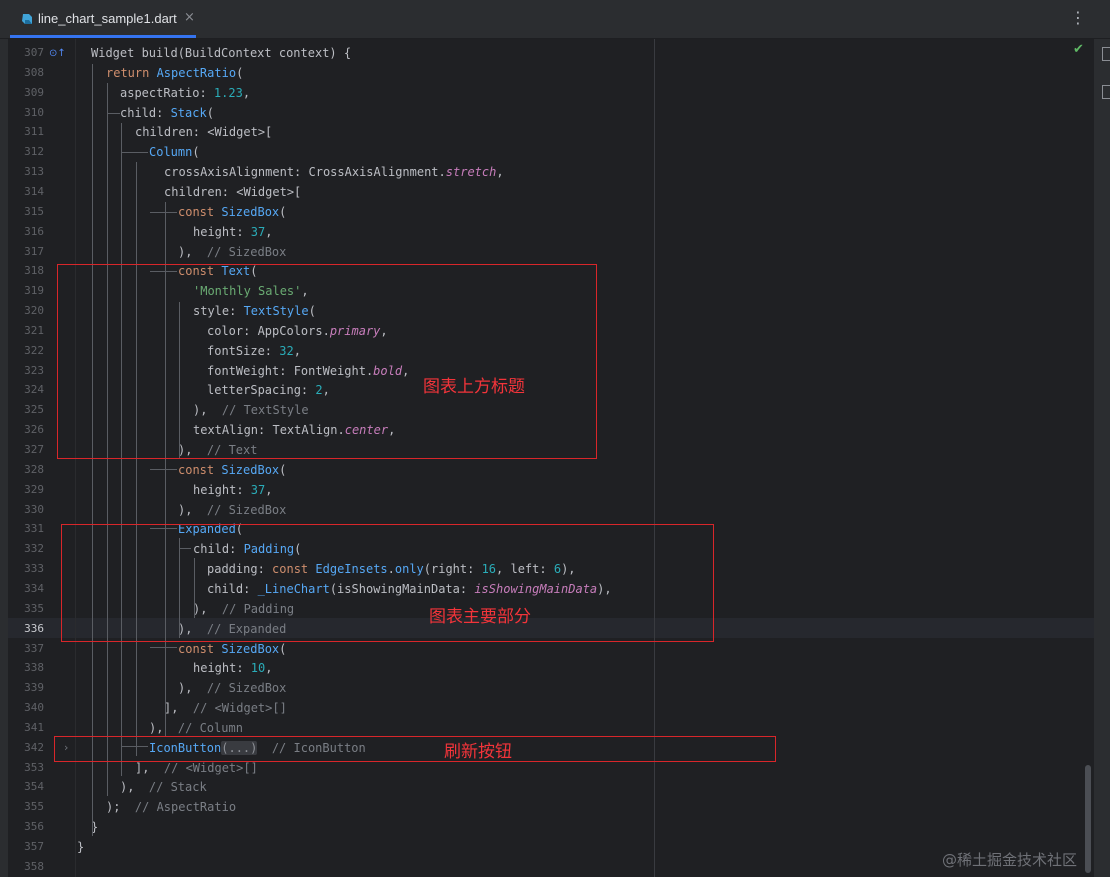 Image resolution: width=1110 pixels, height=877 pixels. What do you see at coordinates (34, 350) in the screenshot?
I see `line-number: 322` at bounding box center [34, 350].